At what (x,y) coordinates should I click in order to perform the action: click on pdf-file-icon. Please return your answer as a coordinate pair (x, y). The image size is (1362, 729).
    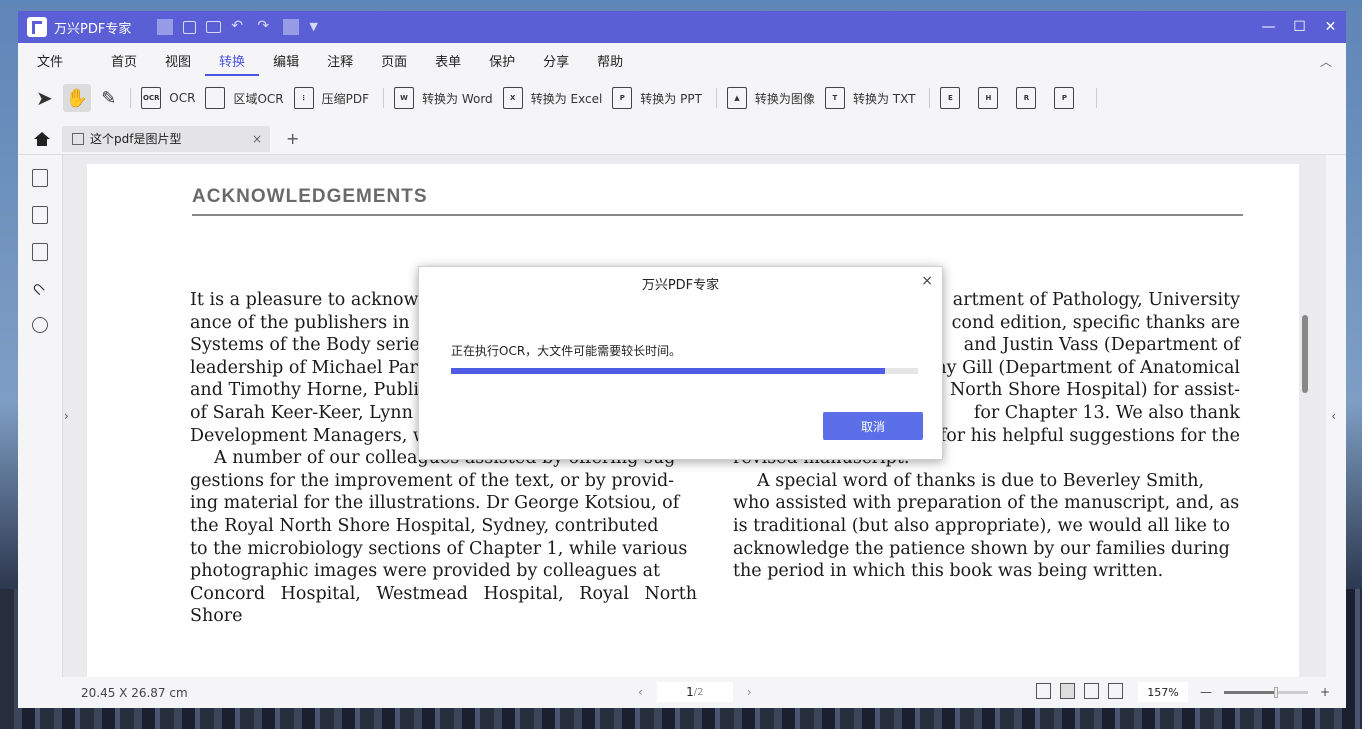
    Looking at the image, I should click on (78, 138).